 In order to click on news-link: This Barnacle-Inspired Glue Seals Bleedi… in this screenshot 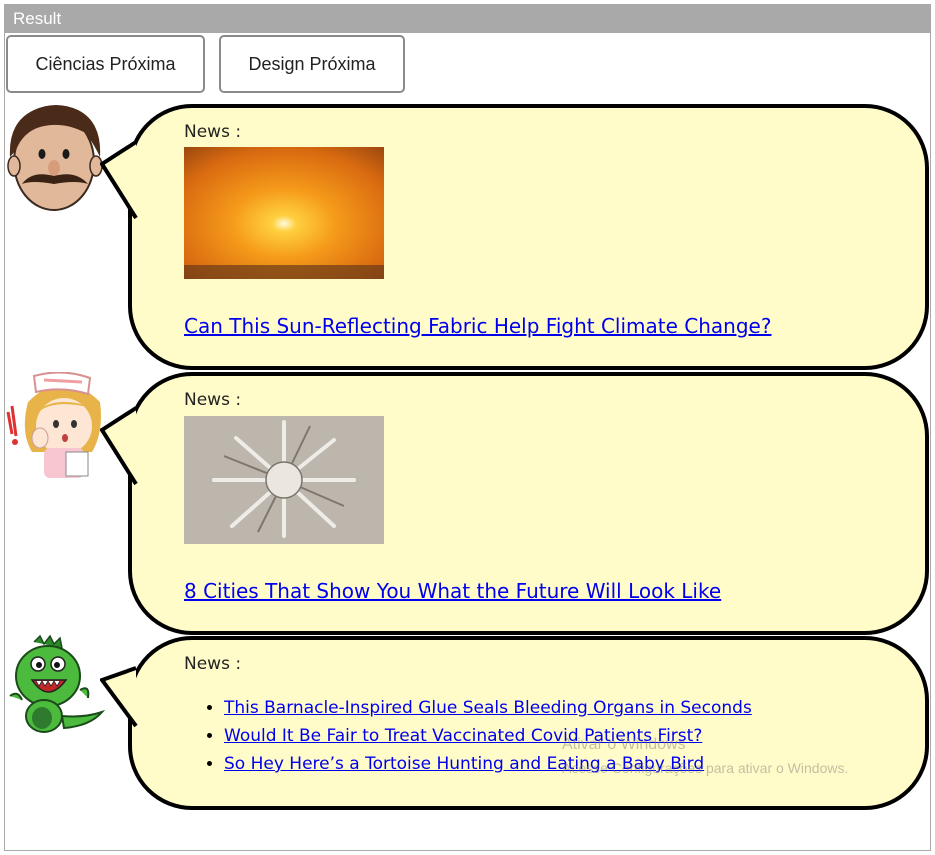, I will do `click(488, 708)`.